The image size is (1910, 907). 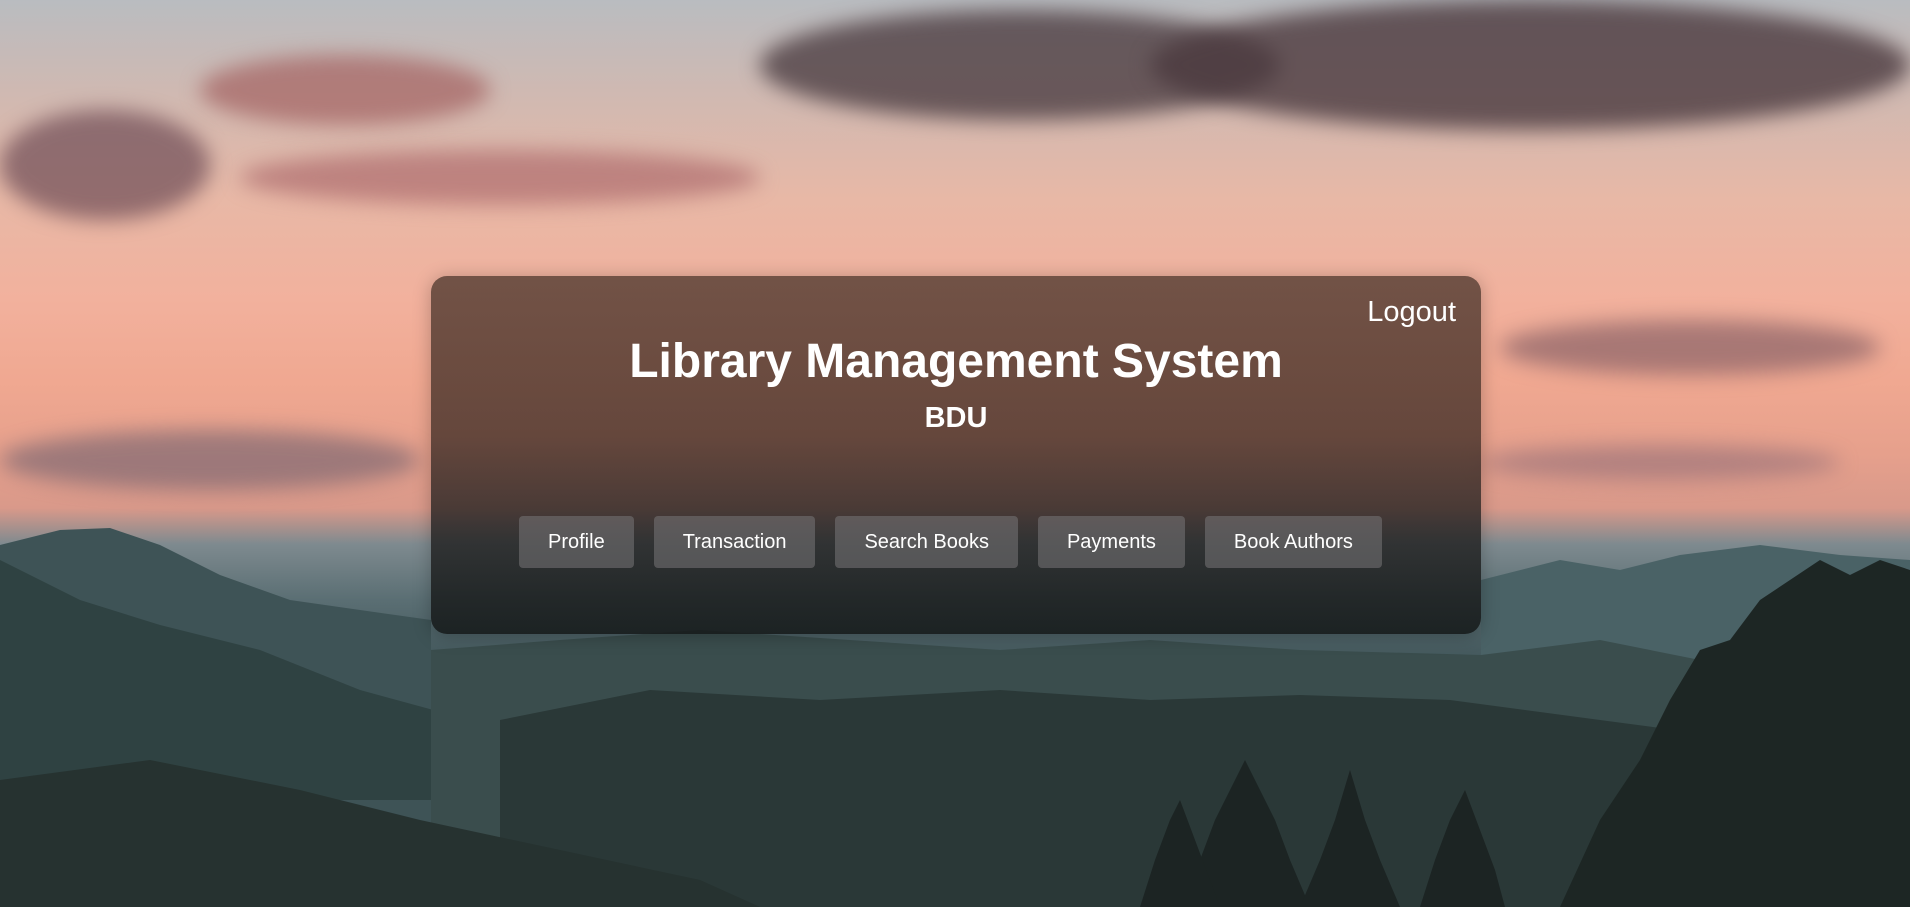 I want to click on page-subtitle: BDU, so click(x=956, y=418).